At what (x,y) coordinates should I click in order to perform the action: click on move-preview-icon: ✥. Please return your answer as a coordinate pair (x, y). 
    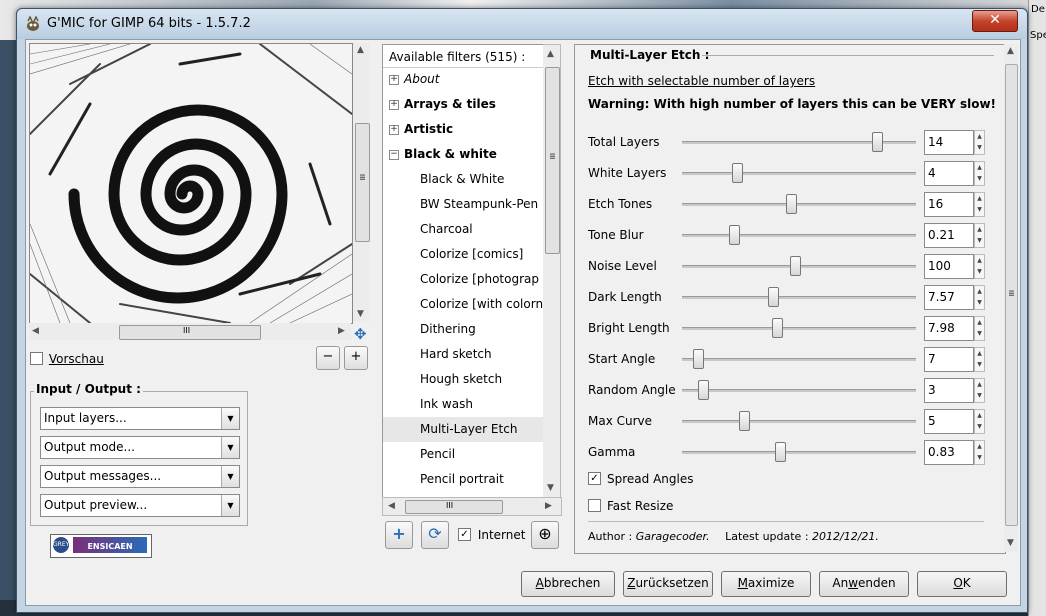
    Looking at the image, I should click on (360, 334).